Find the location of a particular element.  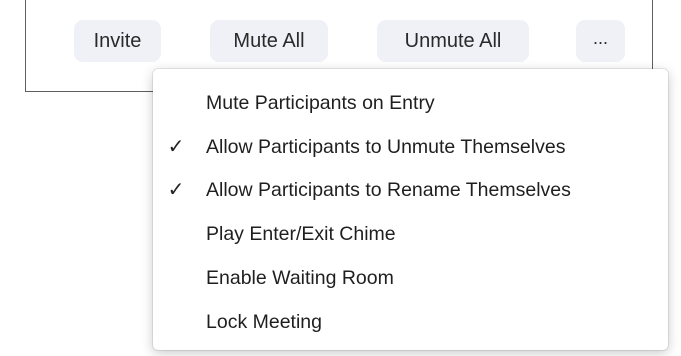

menu-item-label: Enable Waiting Room is located at coordinates (300, 277).